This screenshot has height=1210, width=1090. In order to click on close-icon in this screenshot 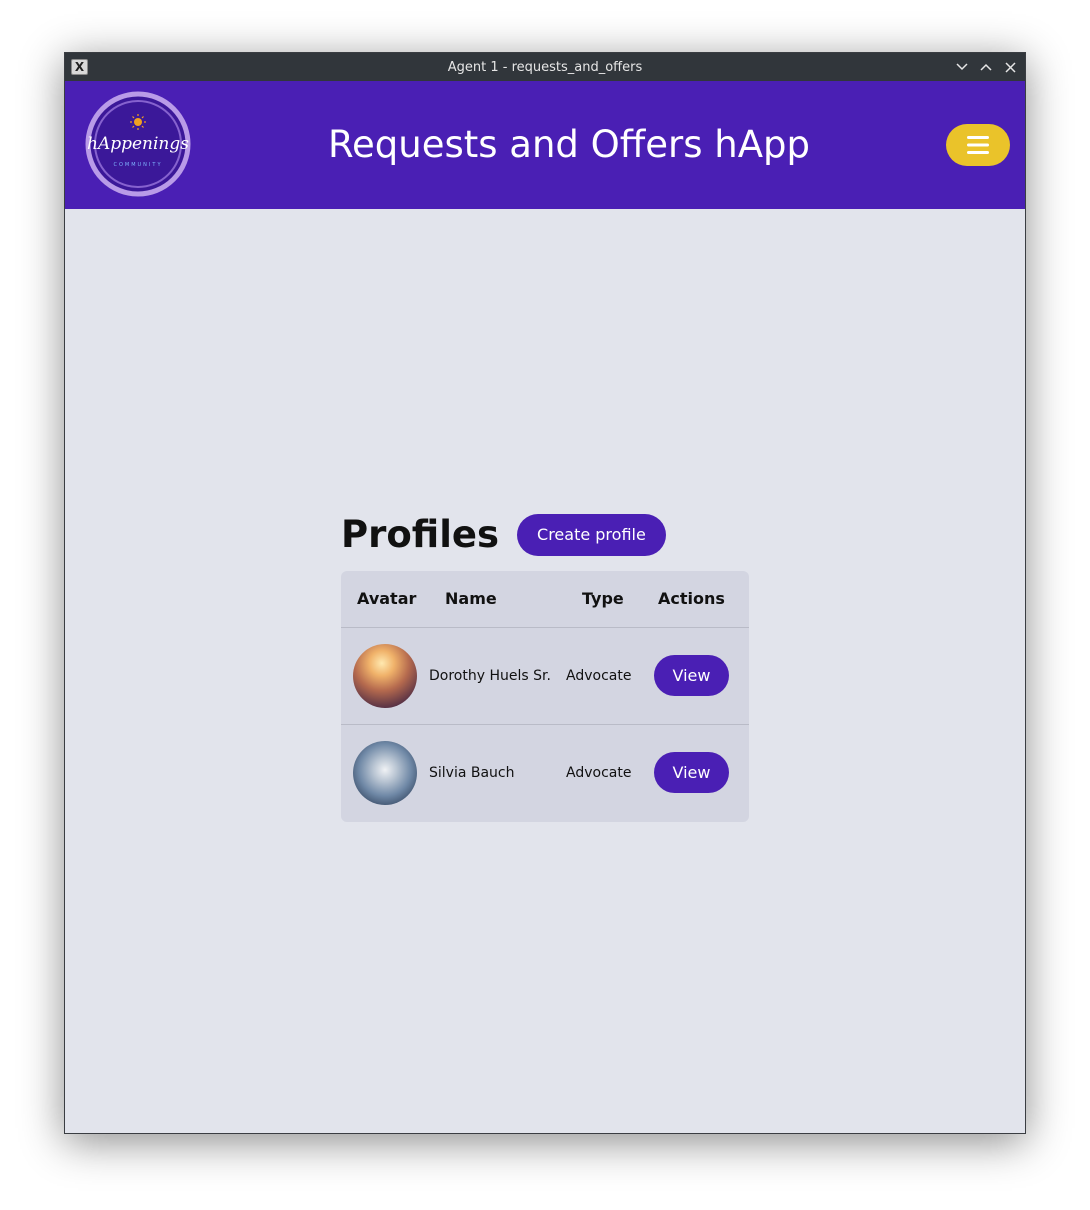, I will do `click(1010, 67)`.